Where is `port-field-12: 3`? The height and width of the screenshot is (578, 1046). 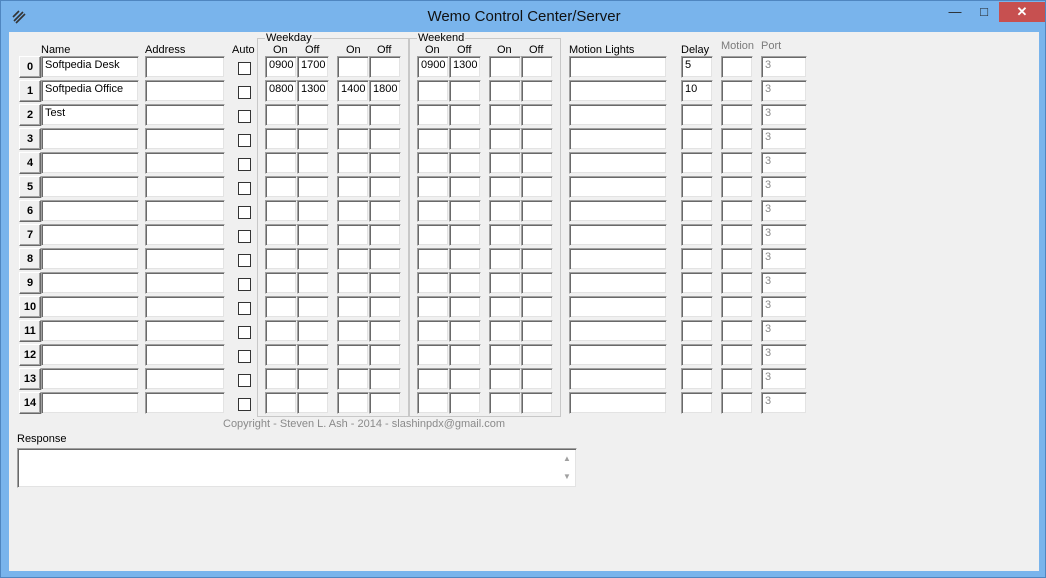
port-field-12: 3 is located at coordinates (784, 355).